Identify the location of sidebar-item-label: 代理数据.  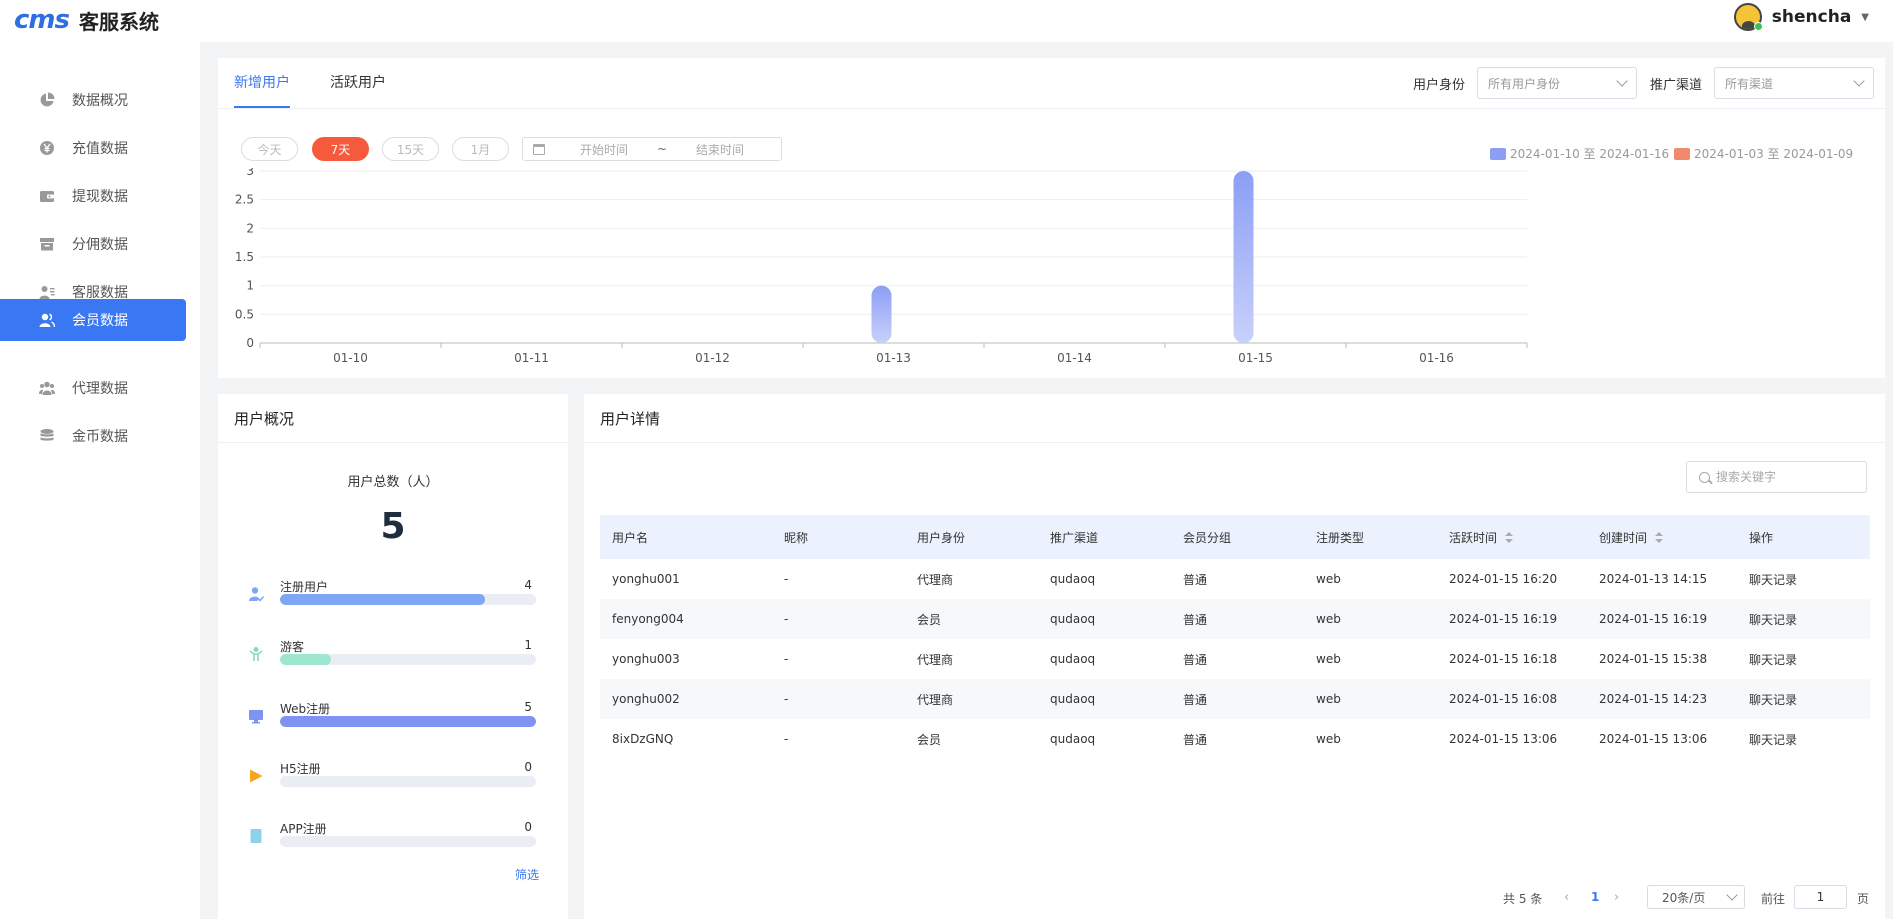
(100, 389).